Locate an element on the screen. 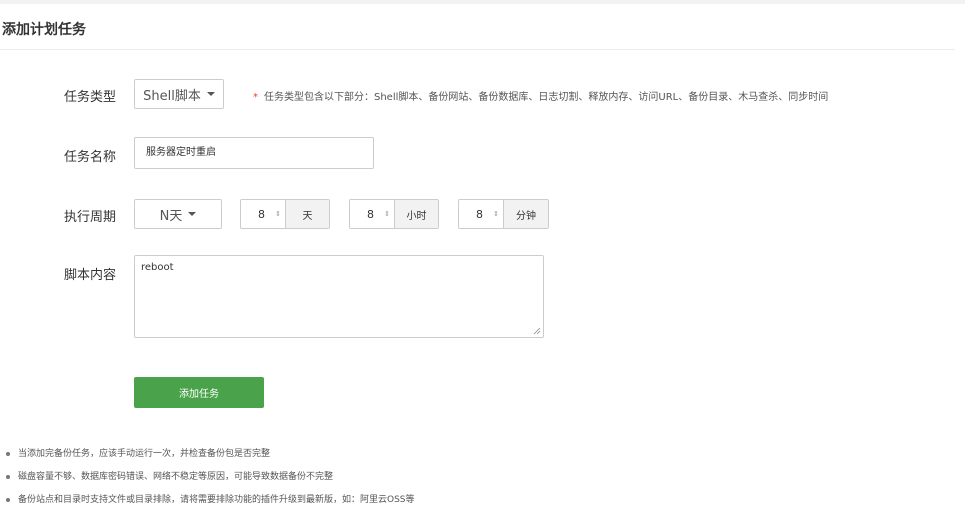 This screenshot has height=510, width=965. cycle-selected: N天 is located at coordinates (171, 216).